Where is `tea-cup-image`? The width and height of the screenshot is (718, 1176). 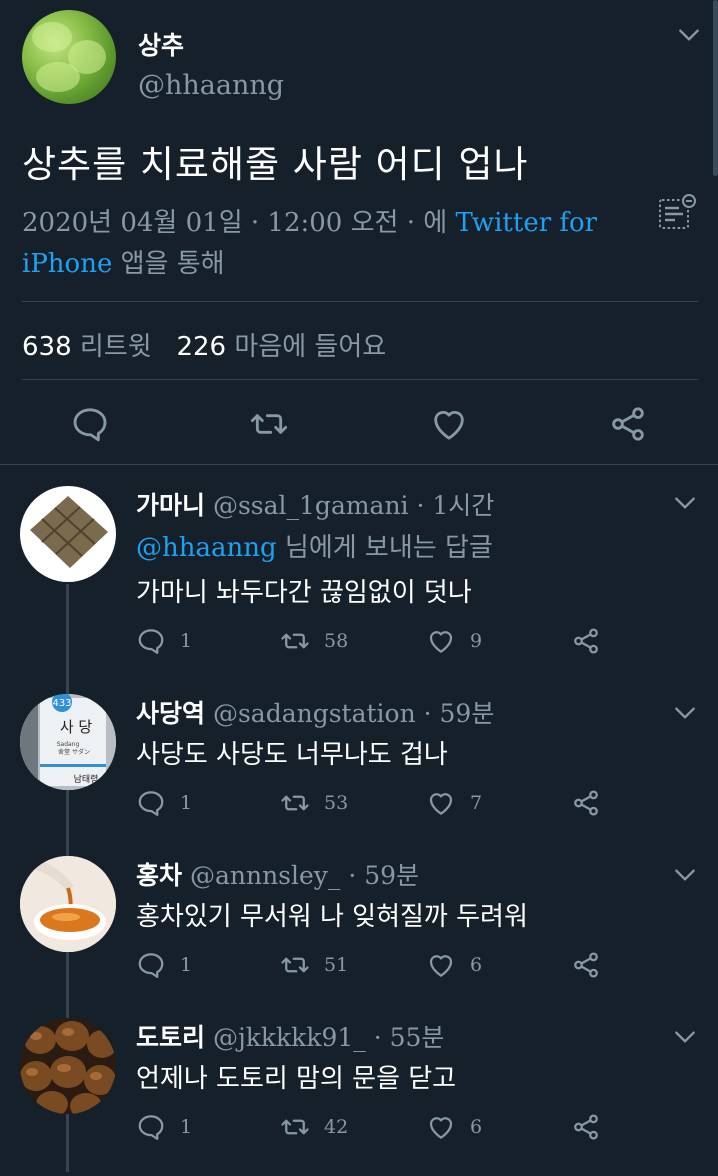
tea-cup-image is located at coordinates (68, 904).